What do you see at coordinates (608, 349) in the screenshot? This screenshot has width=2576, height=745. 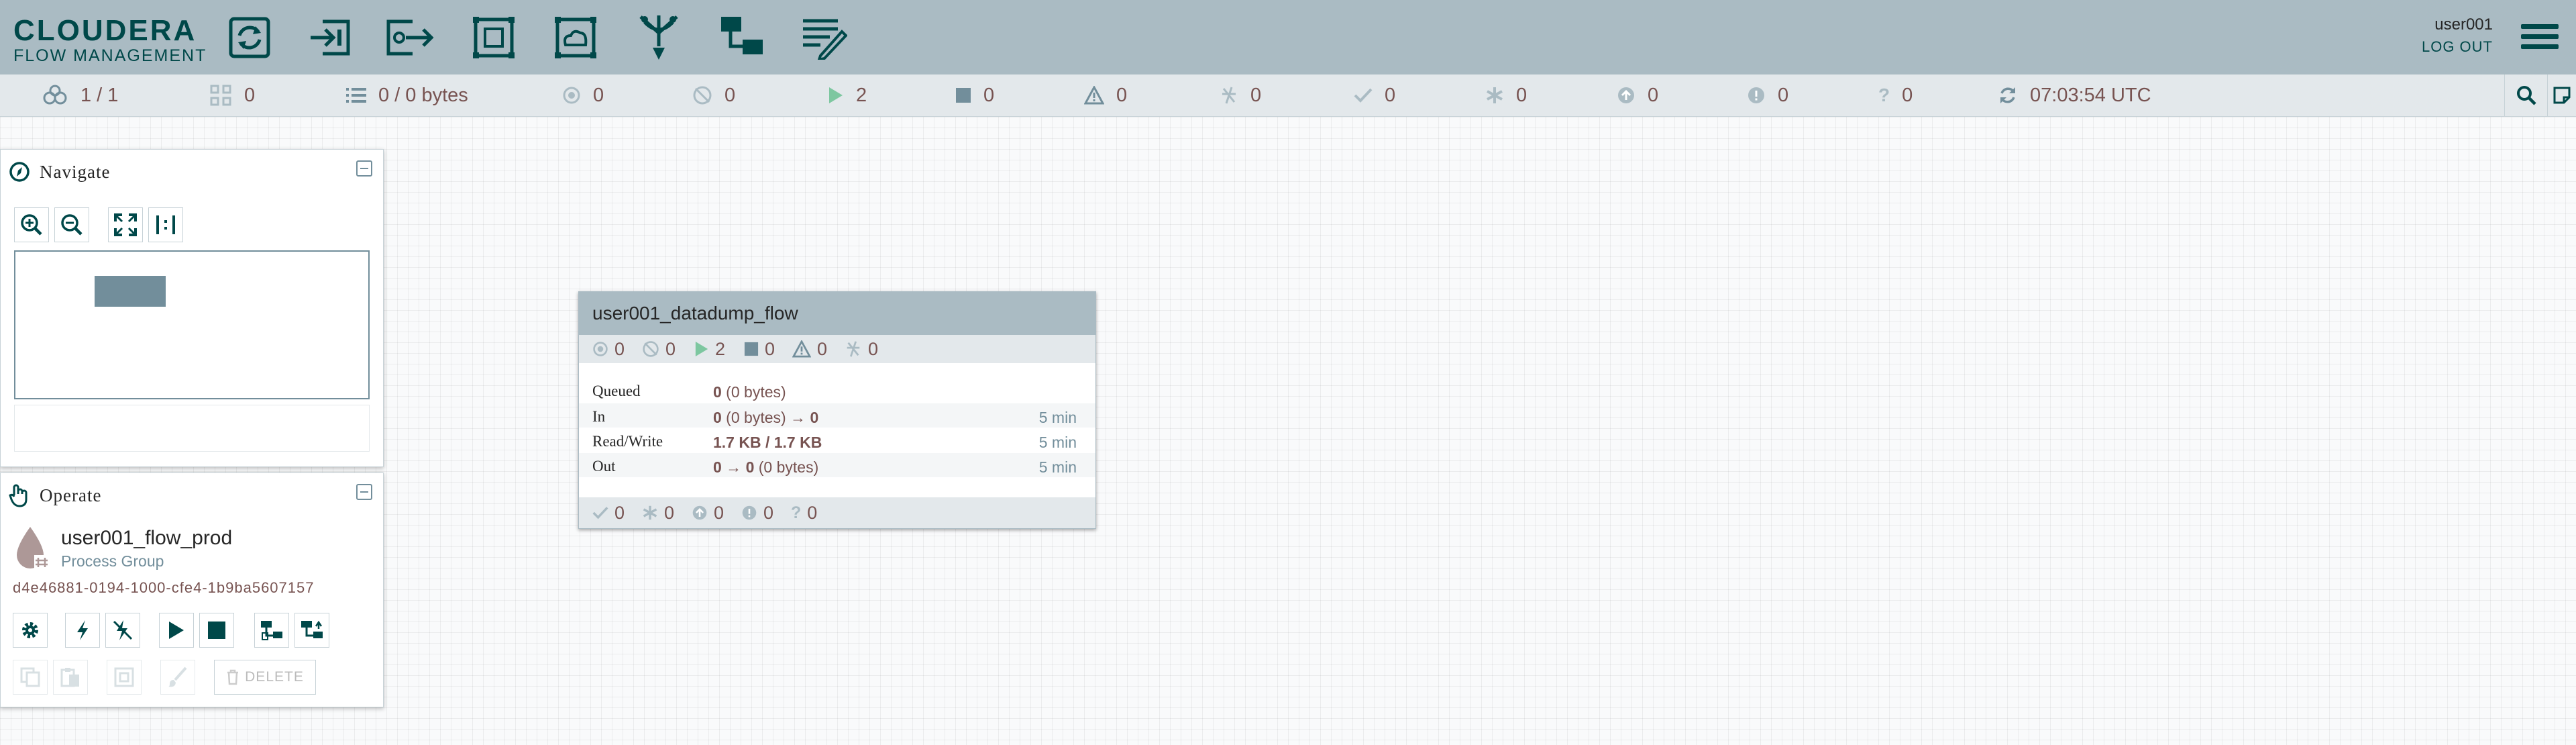 I see `pg-stat-transmitting: 0` at bounding box center [608, 349].